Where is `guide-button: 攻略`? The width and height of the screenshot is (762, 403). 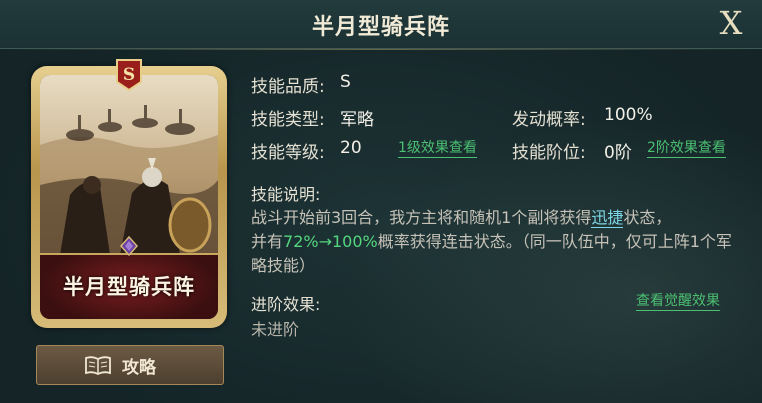
guide-button: 攻略 is located at coordinates (130, 365).